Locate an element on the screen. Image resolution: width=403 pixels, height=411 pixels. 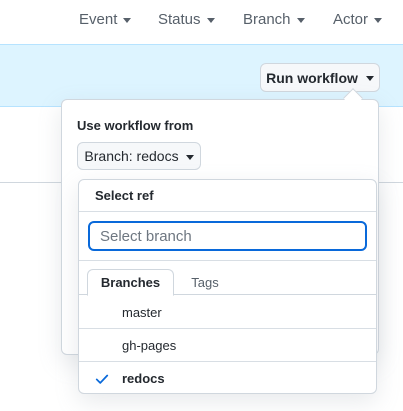
tab-branches-label: Branches is located at coordinates (130, 282).